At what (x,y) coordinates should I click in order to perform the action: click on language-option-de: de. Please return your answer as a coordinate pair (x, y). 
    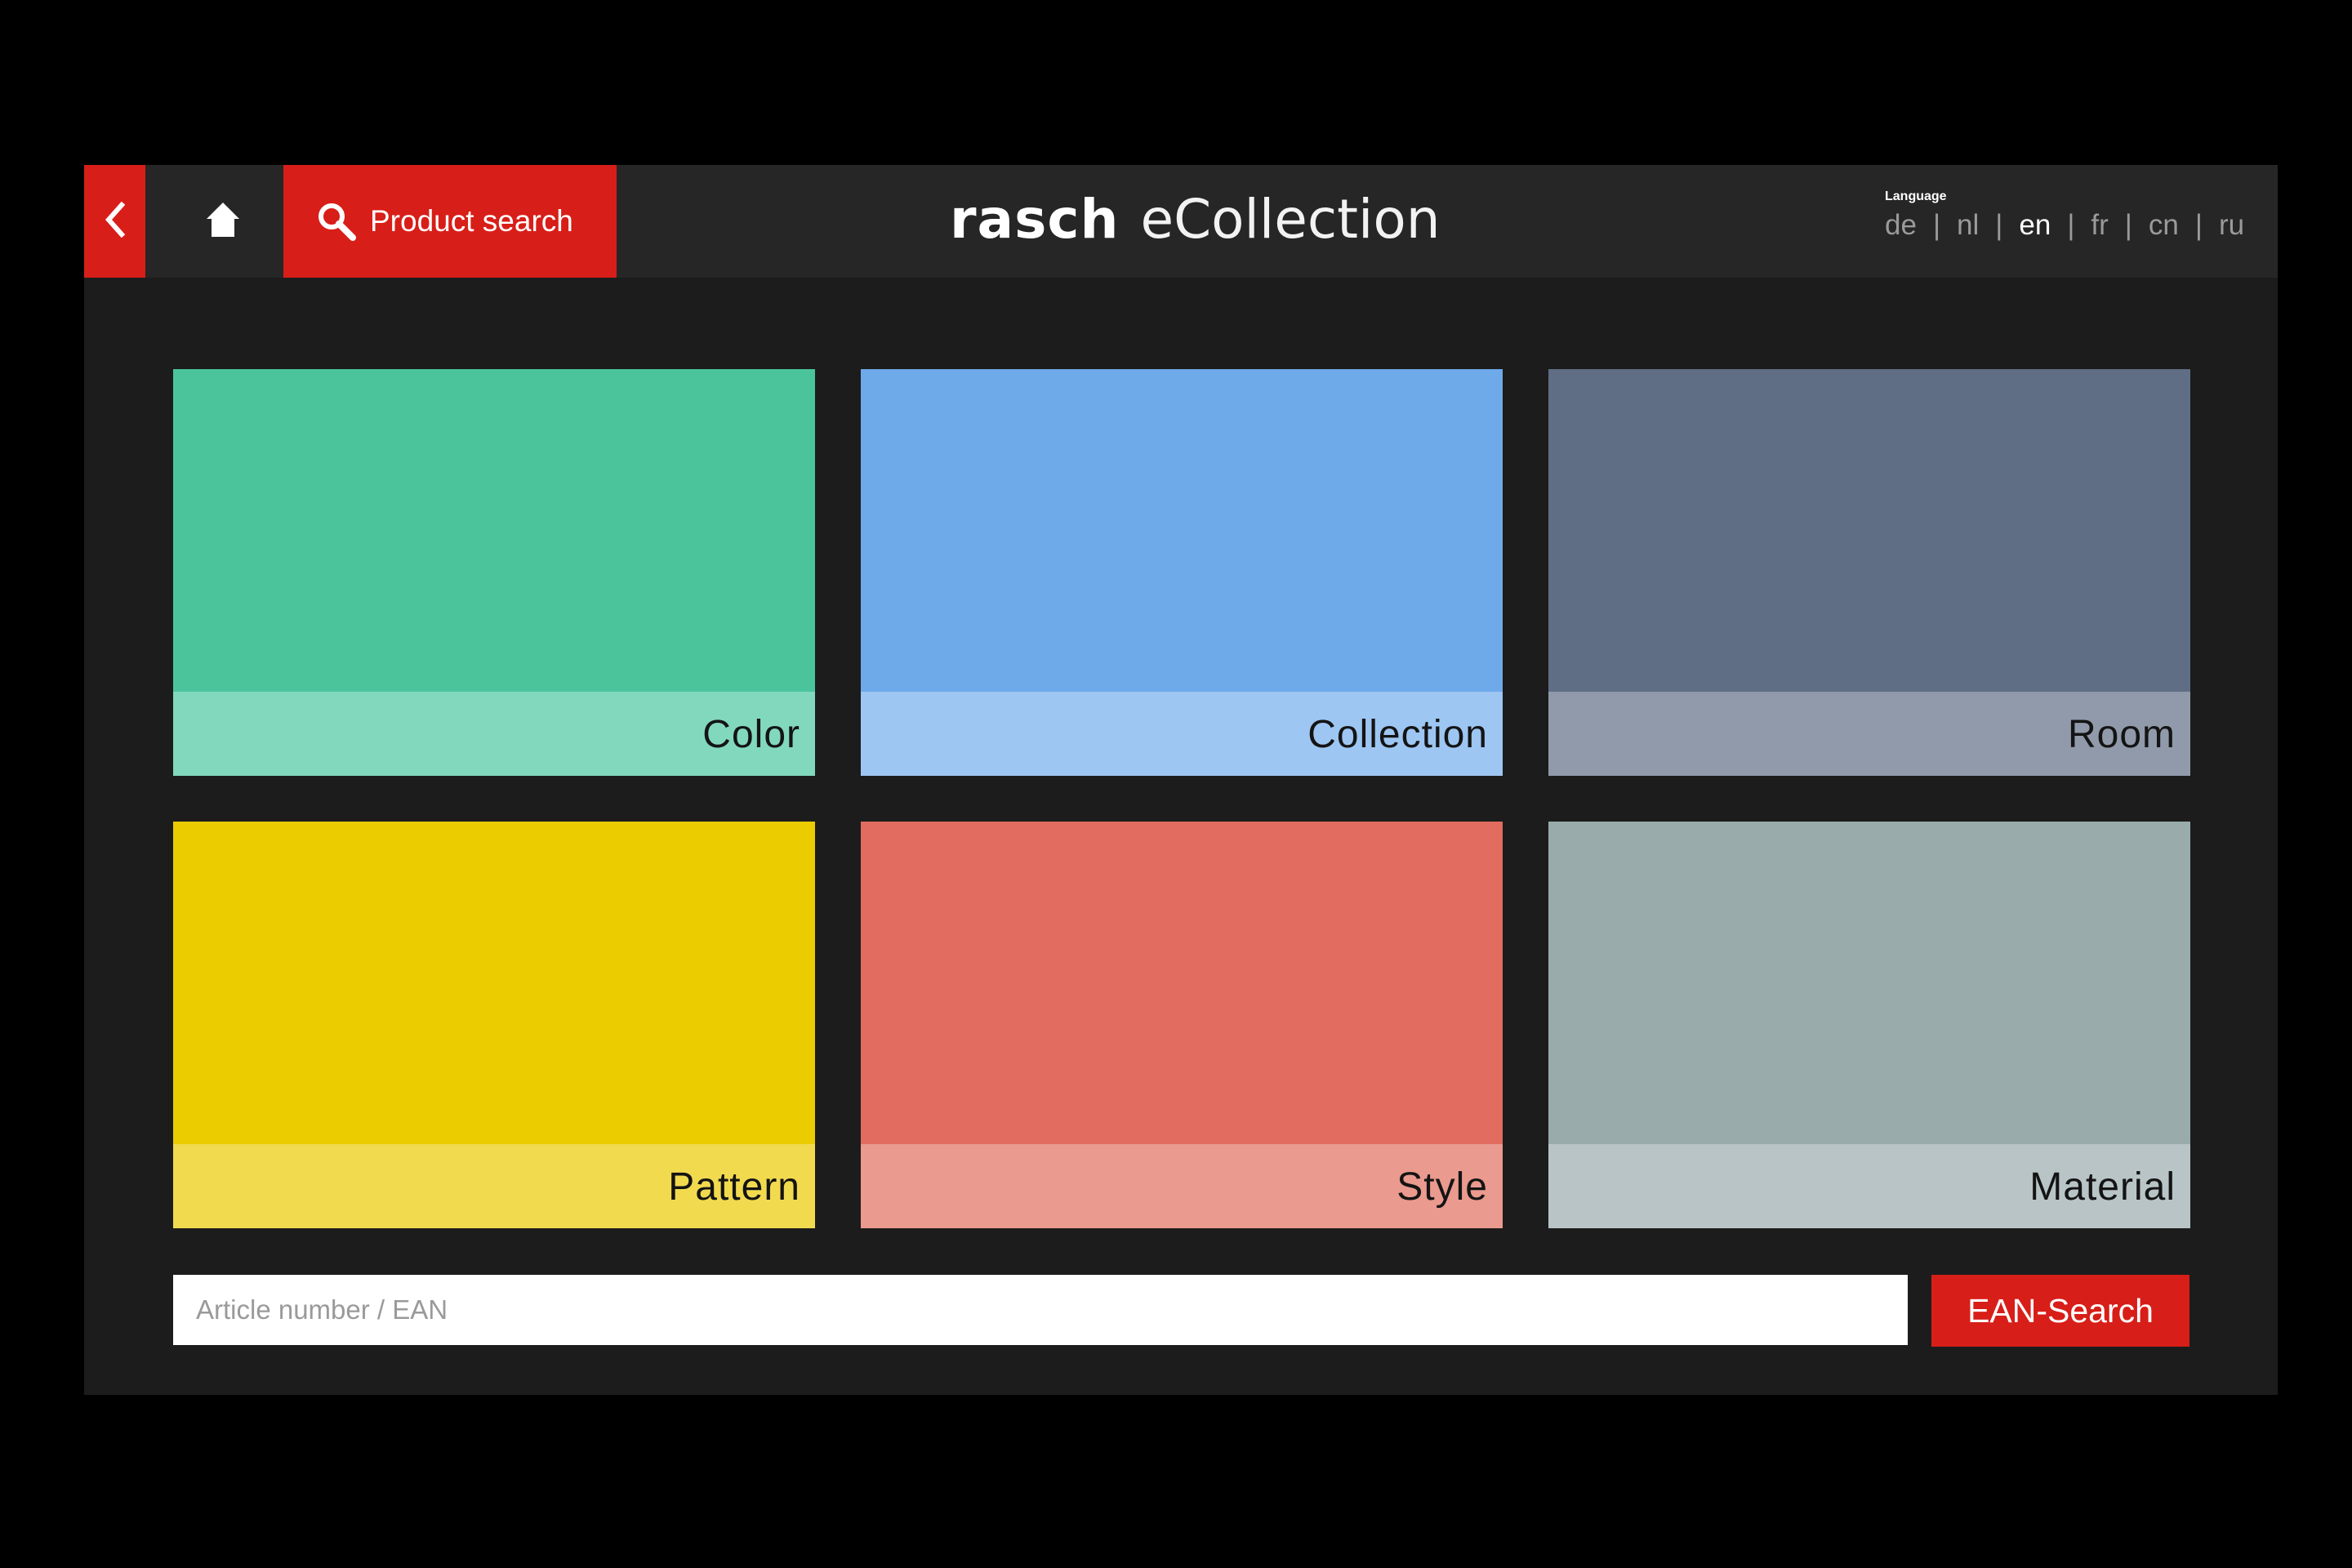
    Looking at the image, I should click on (1901, 226).